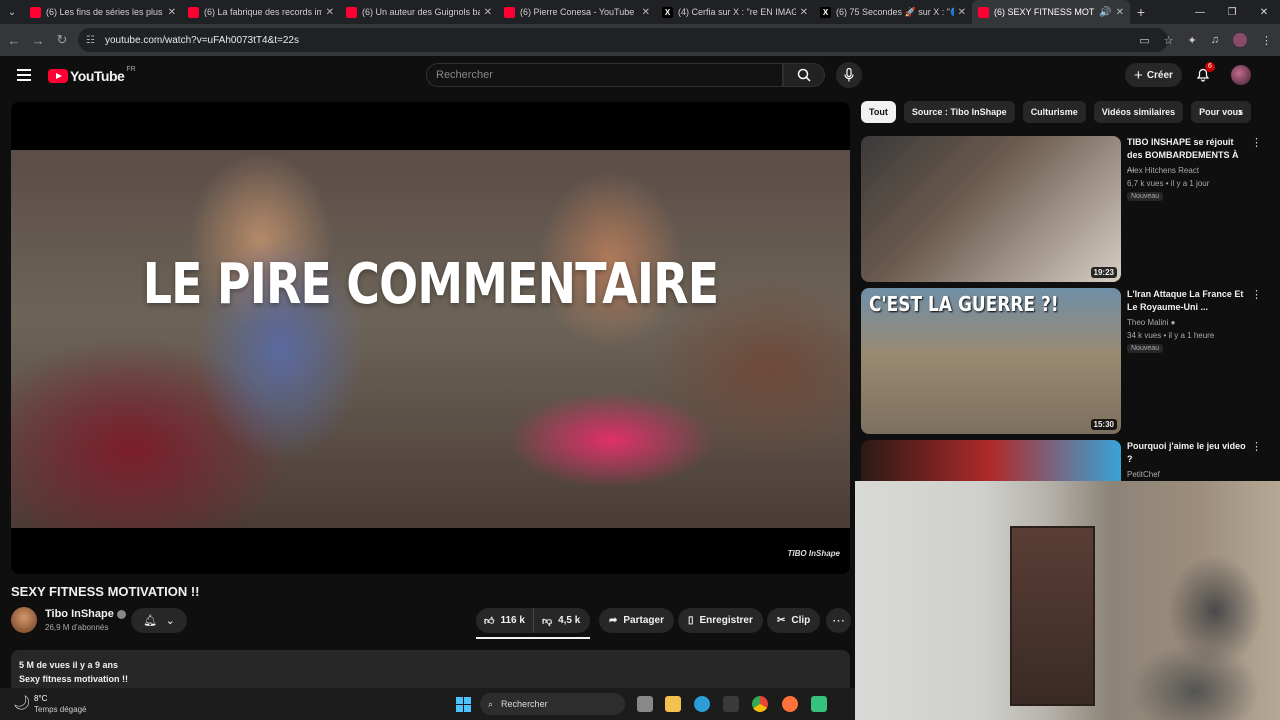 The height and width of the screenshot is (720, 1280). Describe the element at coordinates (561, 620) in the screenshot. I see `dislike-button: 👎︎ 4,5 k` at that location.